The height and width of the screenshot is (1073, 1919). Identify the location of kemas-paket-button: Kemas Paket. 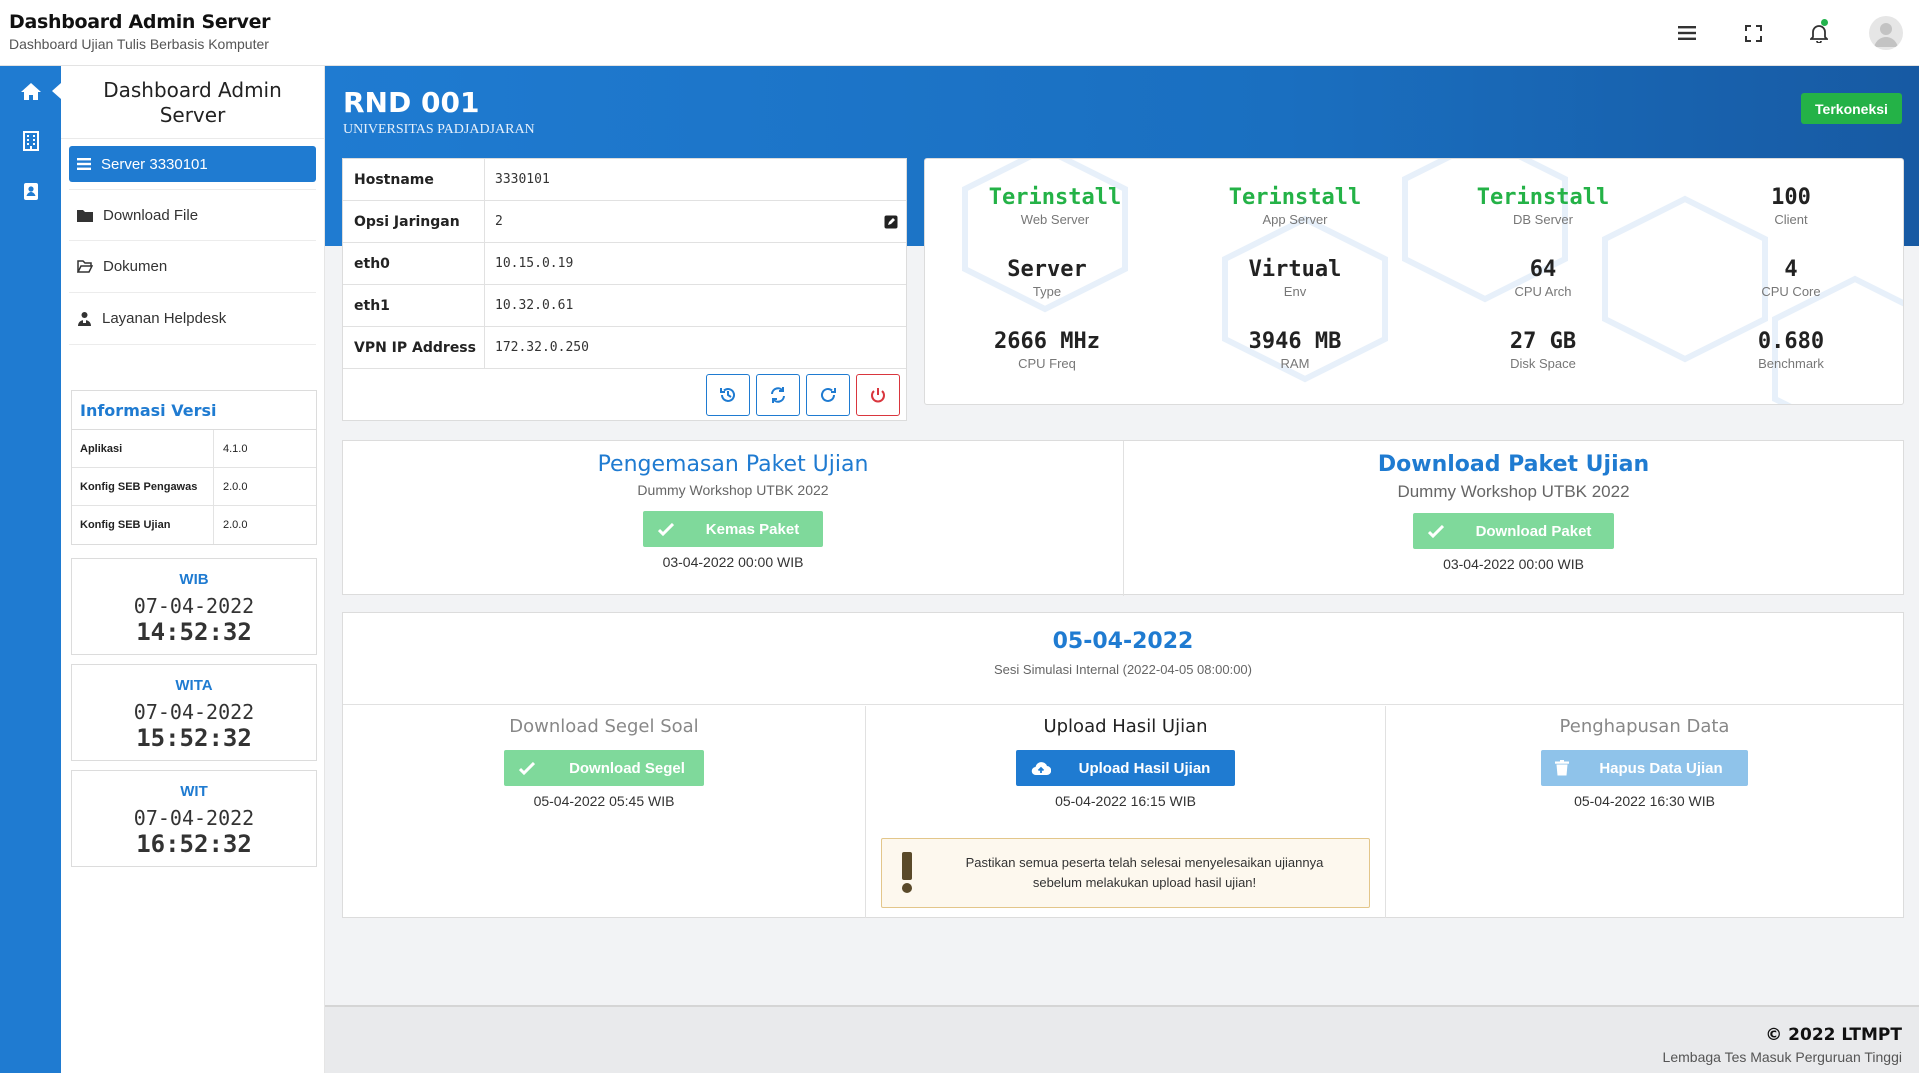
(733, 529).